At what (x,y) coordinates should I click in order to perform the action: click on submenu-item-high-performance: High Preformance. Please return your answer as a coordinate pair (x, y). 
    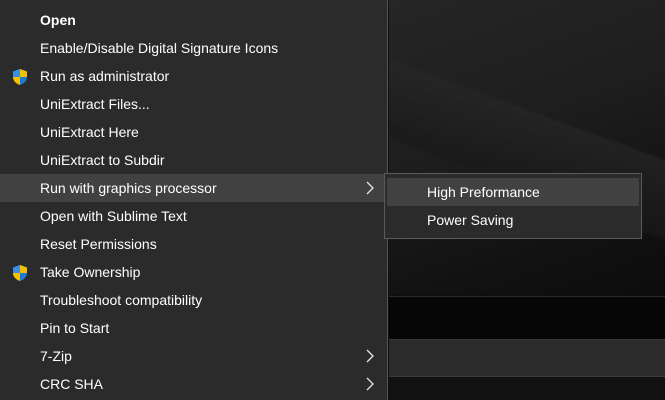
    Looking at the image, I should click on (513, 192).